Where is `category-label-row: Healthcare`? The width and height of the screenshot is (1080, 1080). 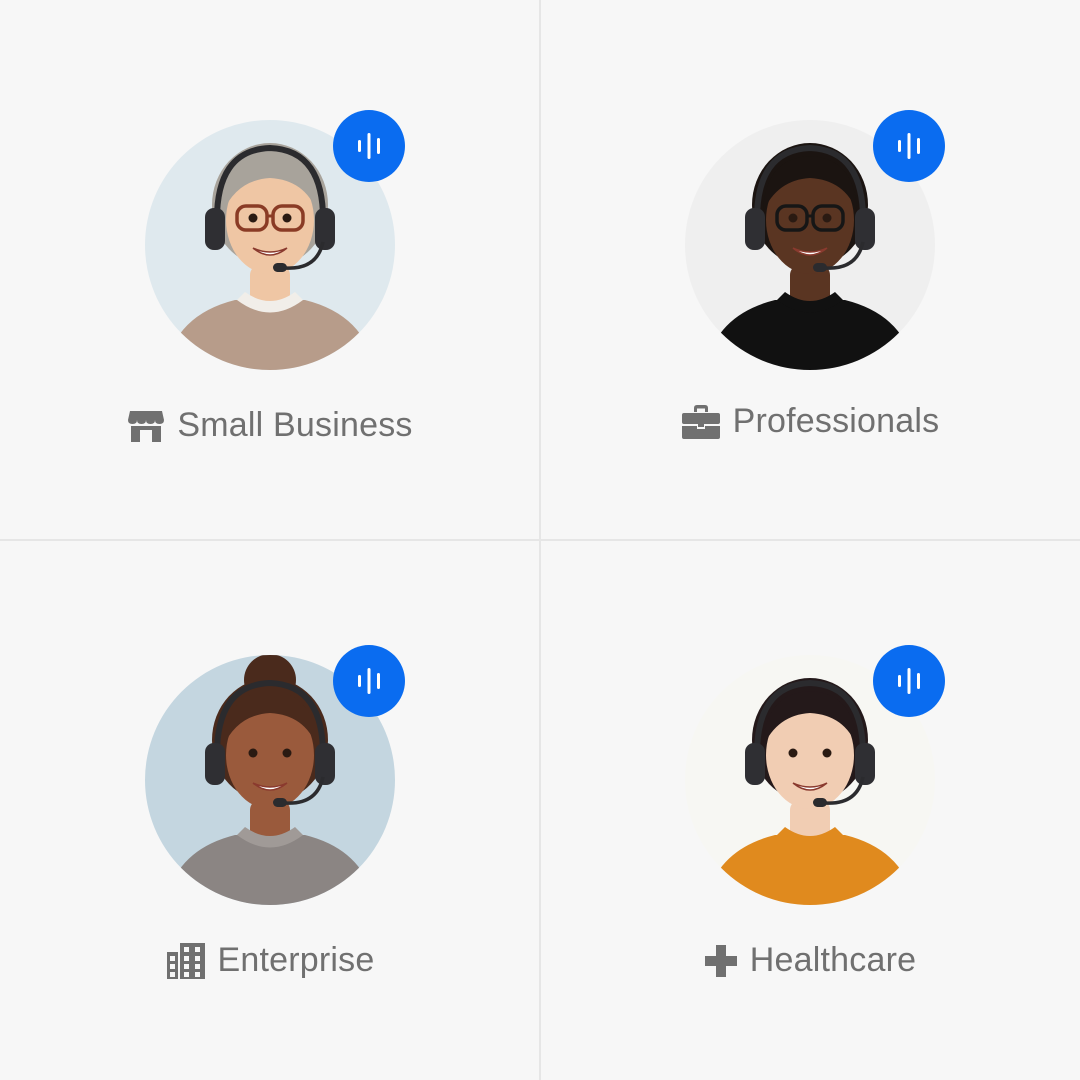
category-label-row: Healthcare is located at coordinates (810, 960).